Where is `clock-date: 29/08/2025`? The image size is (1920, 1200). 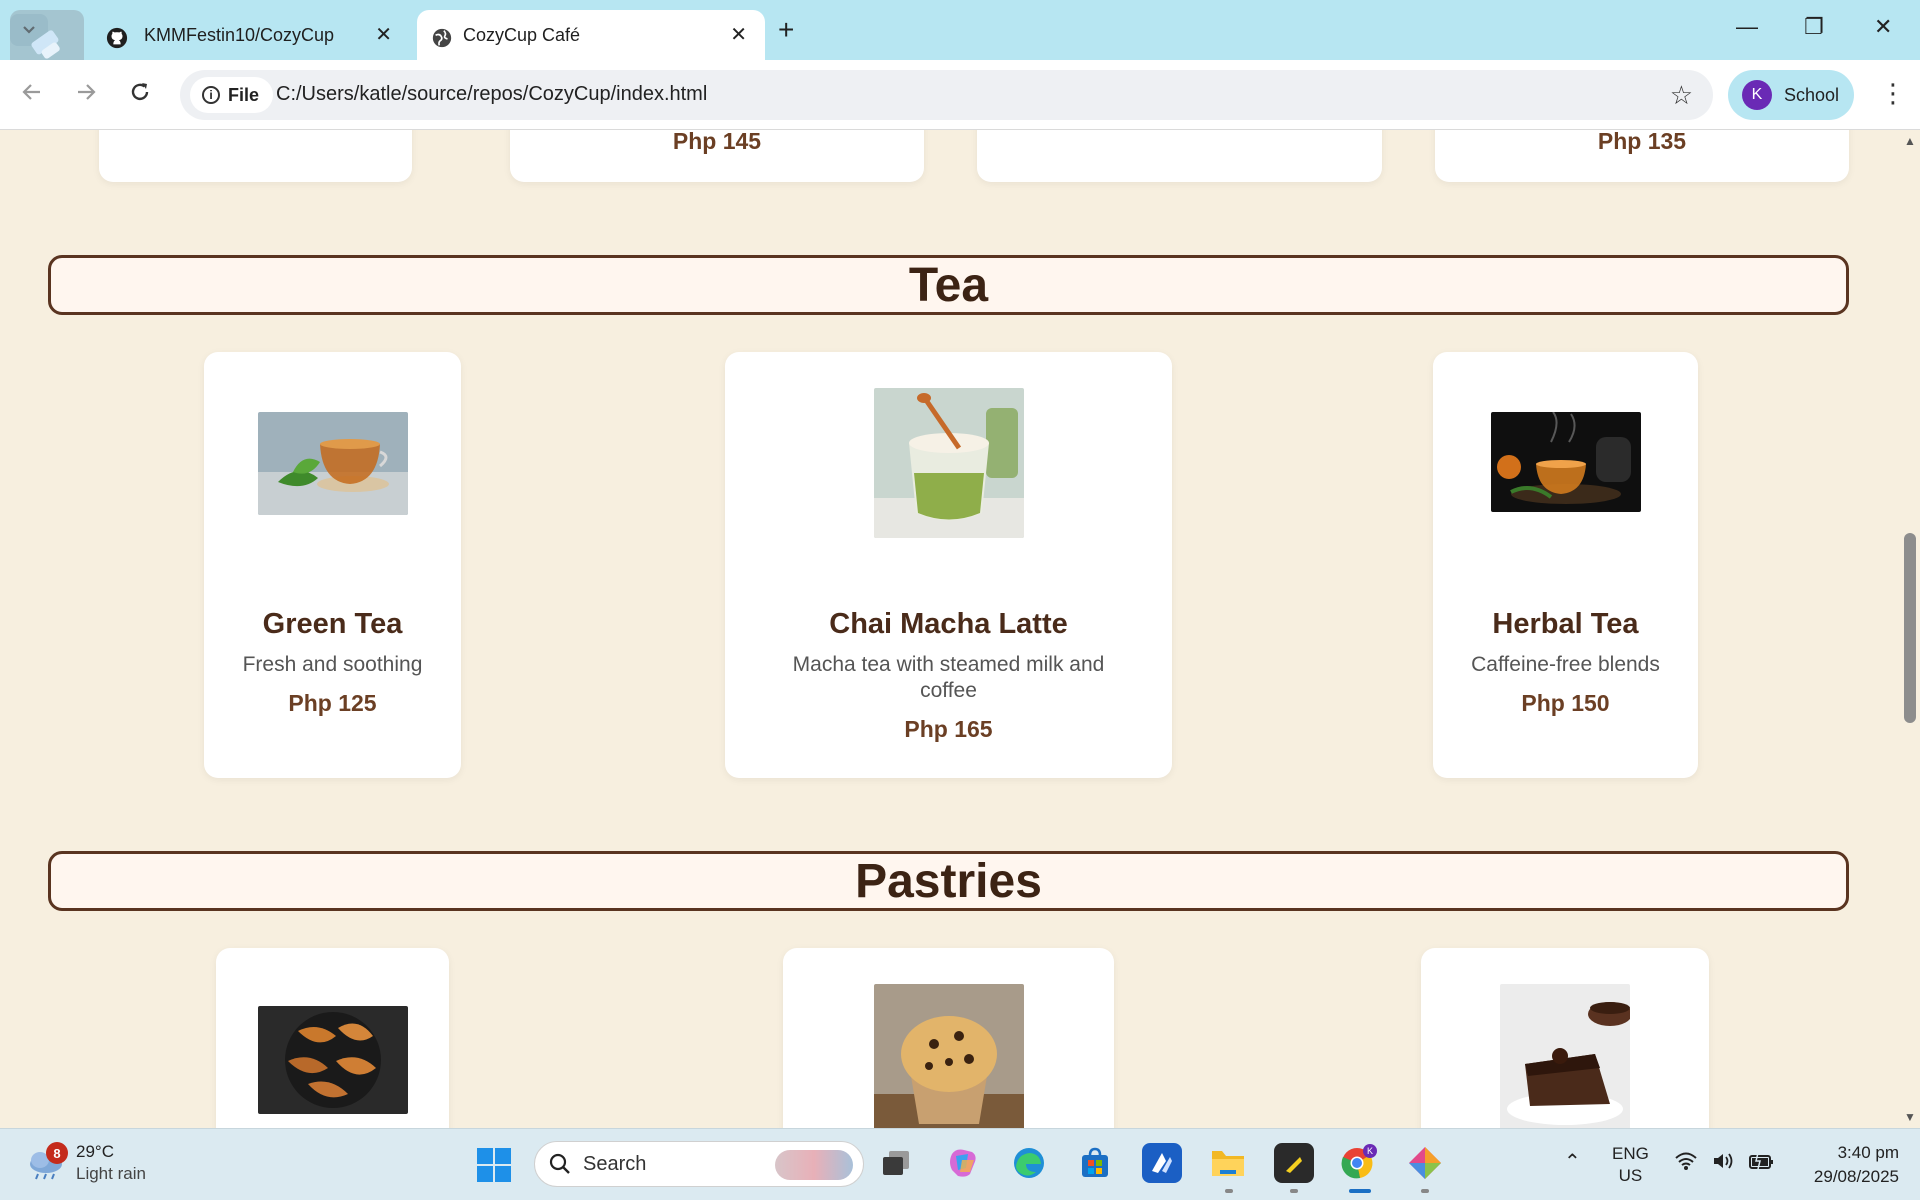
clock-date: 29/08/2025 is located at coordinates (1856, 1176).